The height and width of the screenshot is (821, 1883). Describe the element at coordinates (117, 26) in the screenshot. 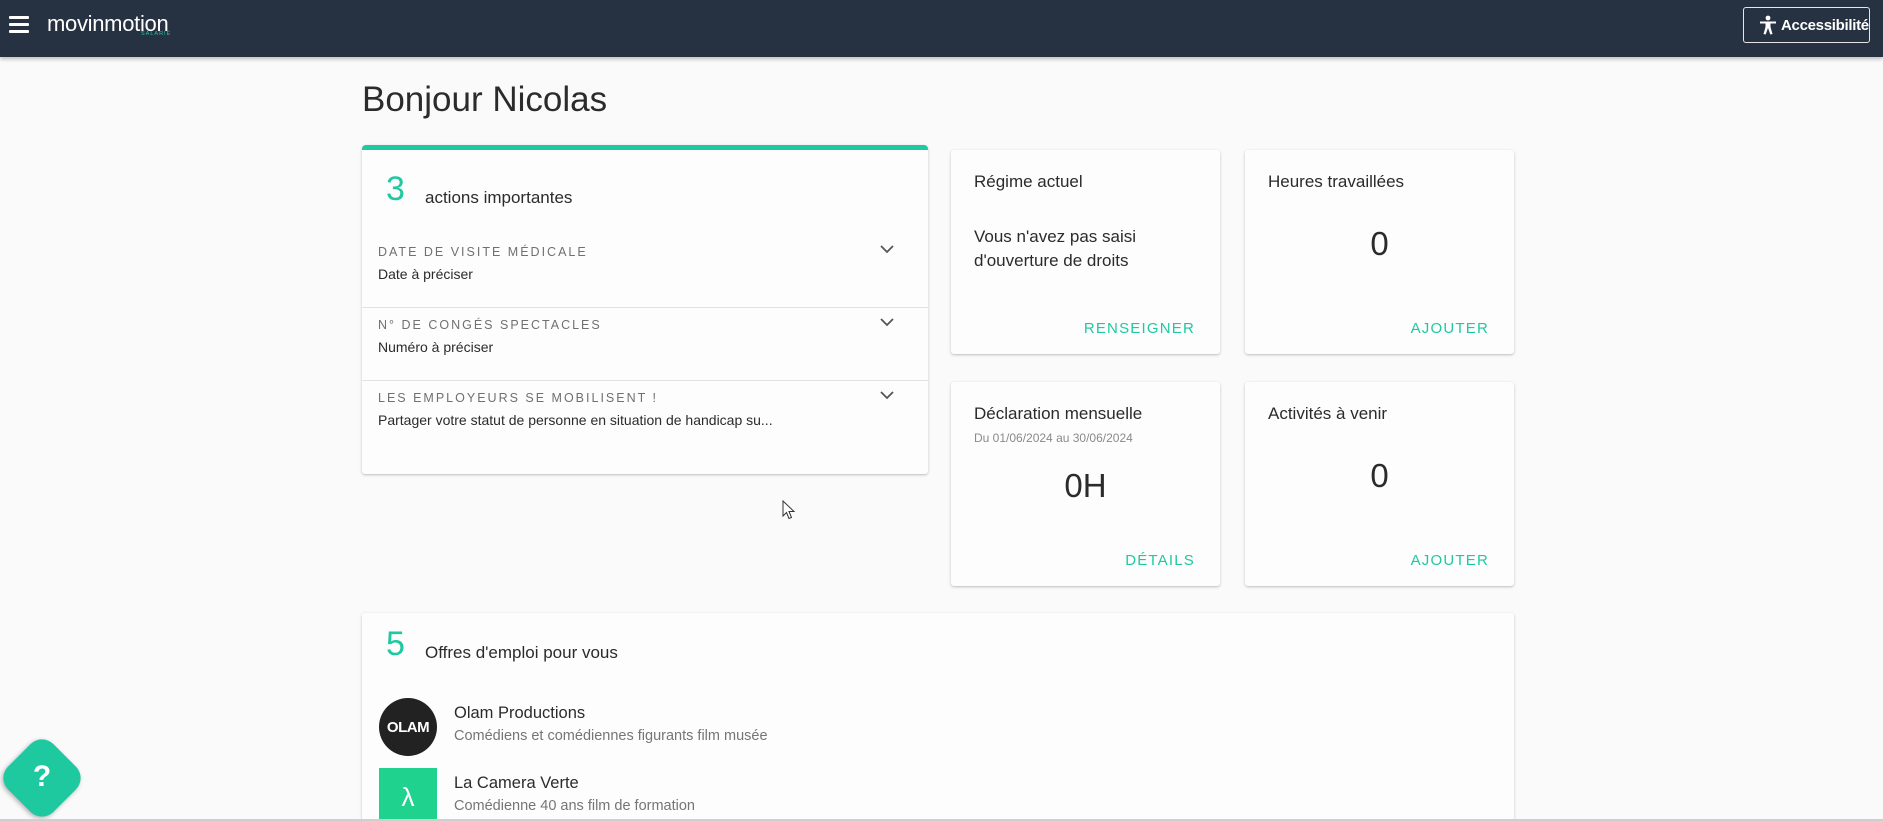

I see `logo: movinmotion SALARIÉ` at that location.